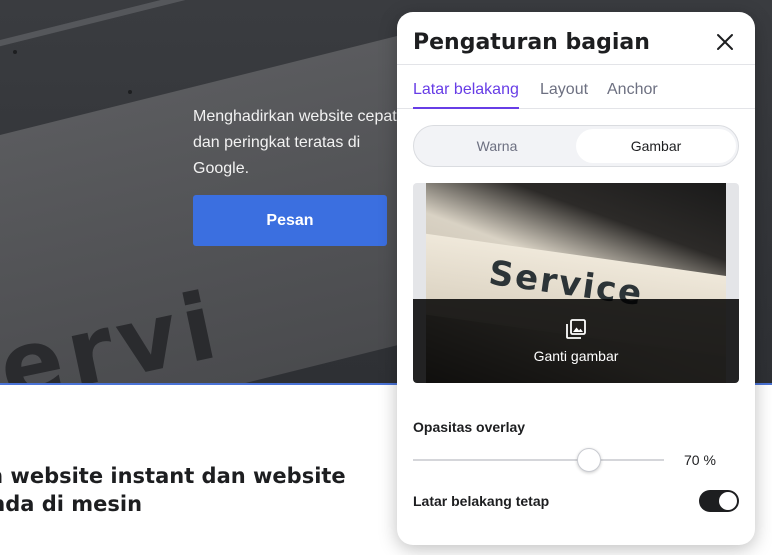 The height and width of the screenshot is (555, 772). I want to click on fixed-background-label: Latar belakang tetap, so click(481, 501).